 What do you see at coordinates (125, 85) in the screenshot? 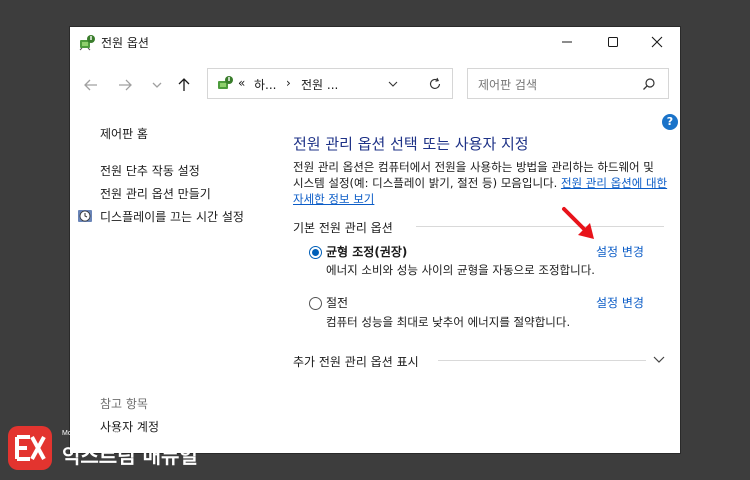
I see `forward-arrow-icon` at bounding box center [125, 85].